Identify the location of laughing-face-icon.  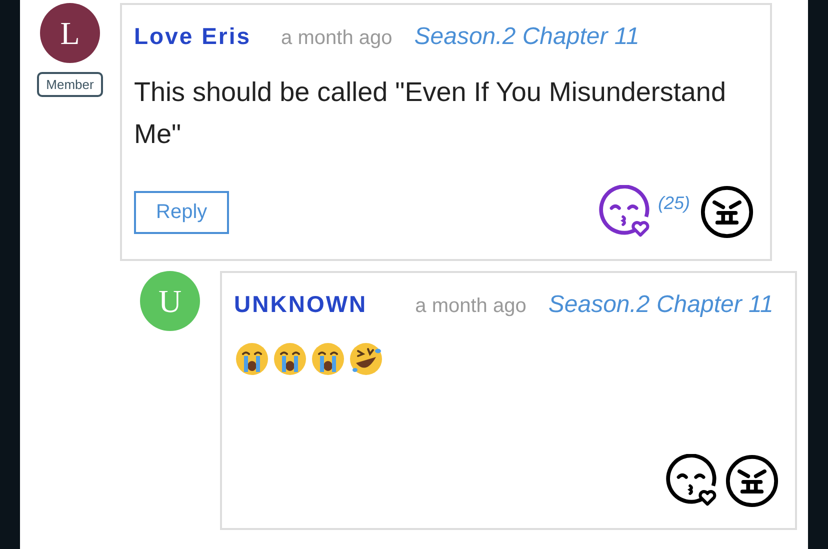
(366, 359).